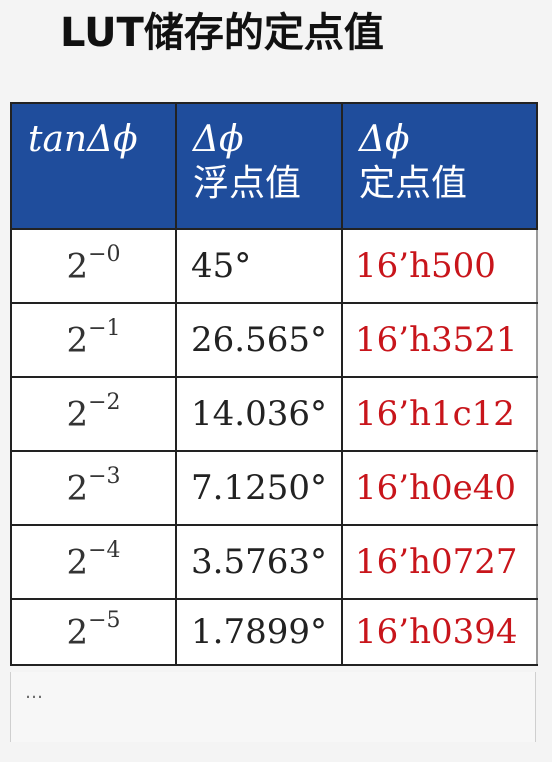 This screenshot has width=552, height=762. What do you see at coordinates (83, 139) in the screenshot?
I see `header-tan-symbol: tanΔϕ` at bounding box center [83, 139].